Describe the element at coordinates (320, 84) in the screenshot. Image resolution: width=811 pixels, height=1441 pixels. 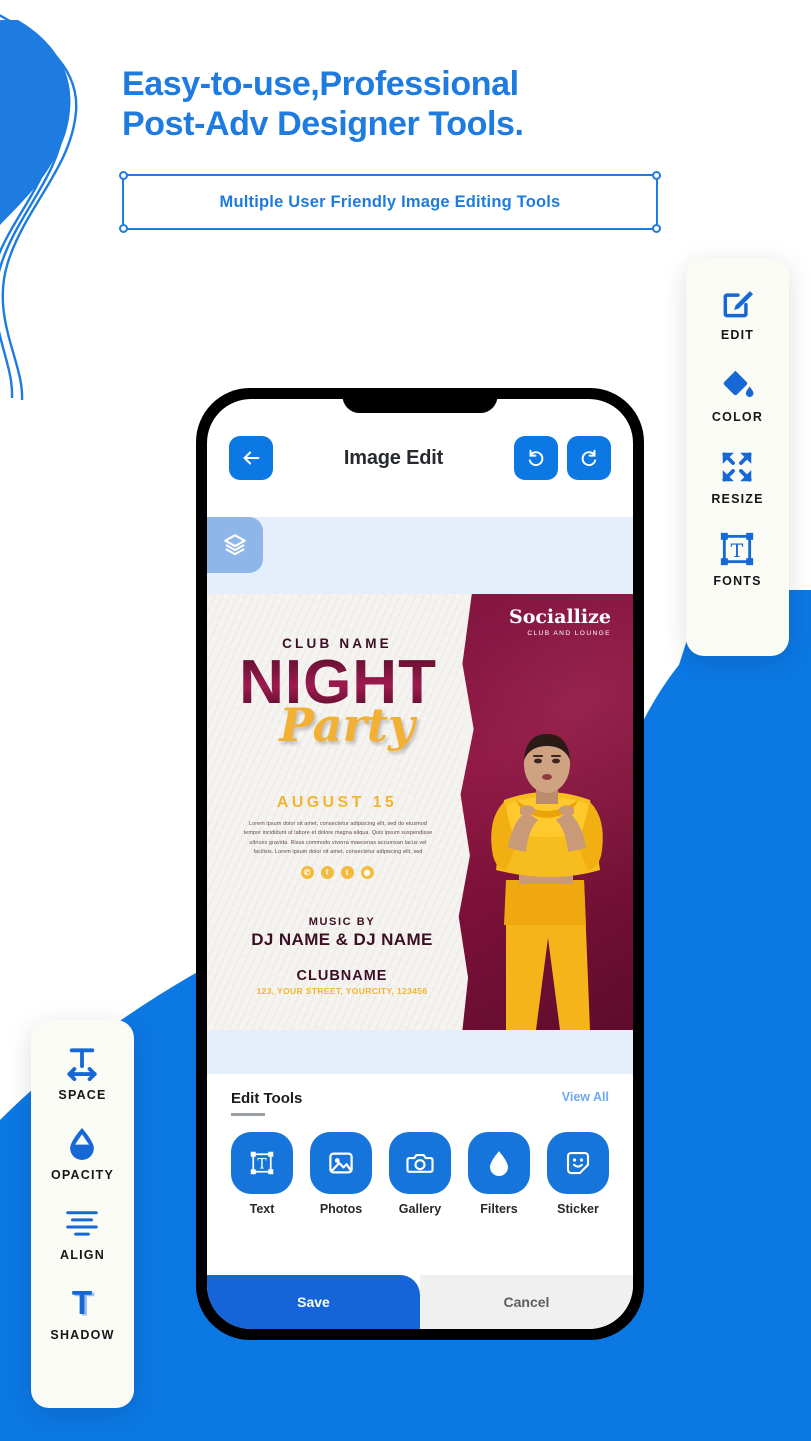
I see `headline-line-1: Easy-to-use,Professional` at that location.